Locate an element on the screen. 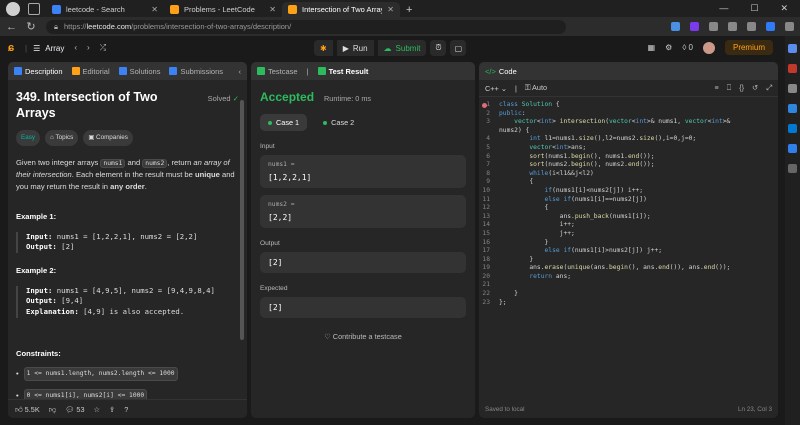 Image resolution: width=800 pixels, height=425 pixels. debug-button: ✱ is located at coordinates (323, 48).